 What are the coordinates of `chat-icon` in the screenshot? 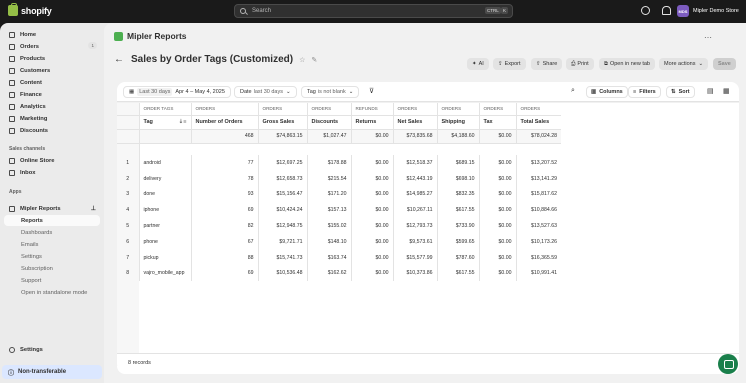 It's located at (728, 364).